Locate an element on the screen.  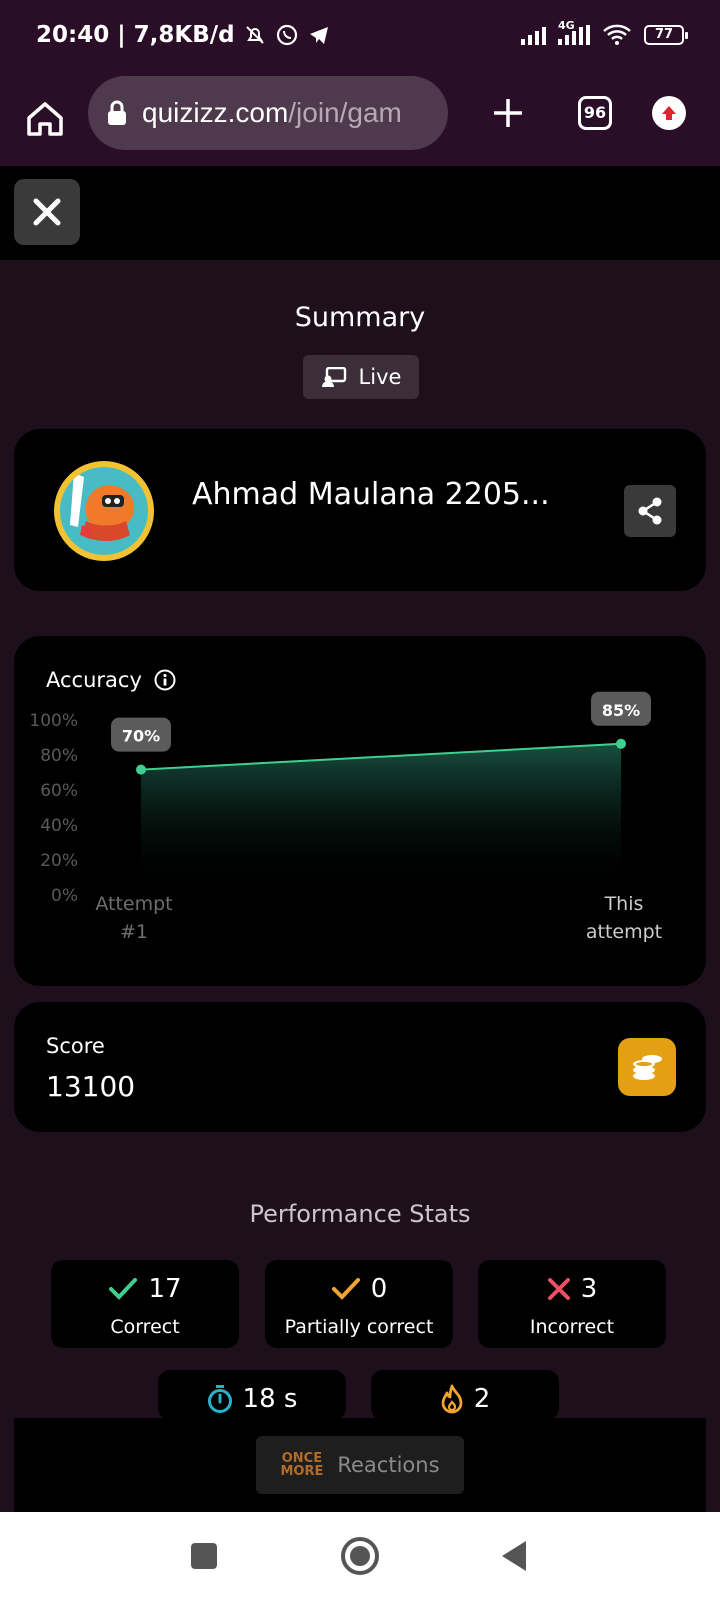
mode-label: Live is located at coordinates (380, 377).